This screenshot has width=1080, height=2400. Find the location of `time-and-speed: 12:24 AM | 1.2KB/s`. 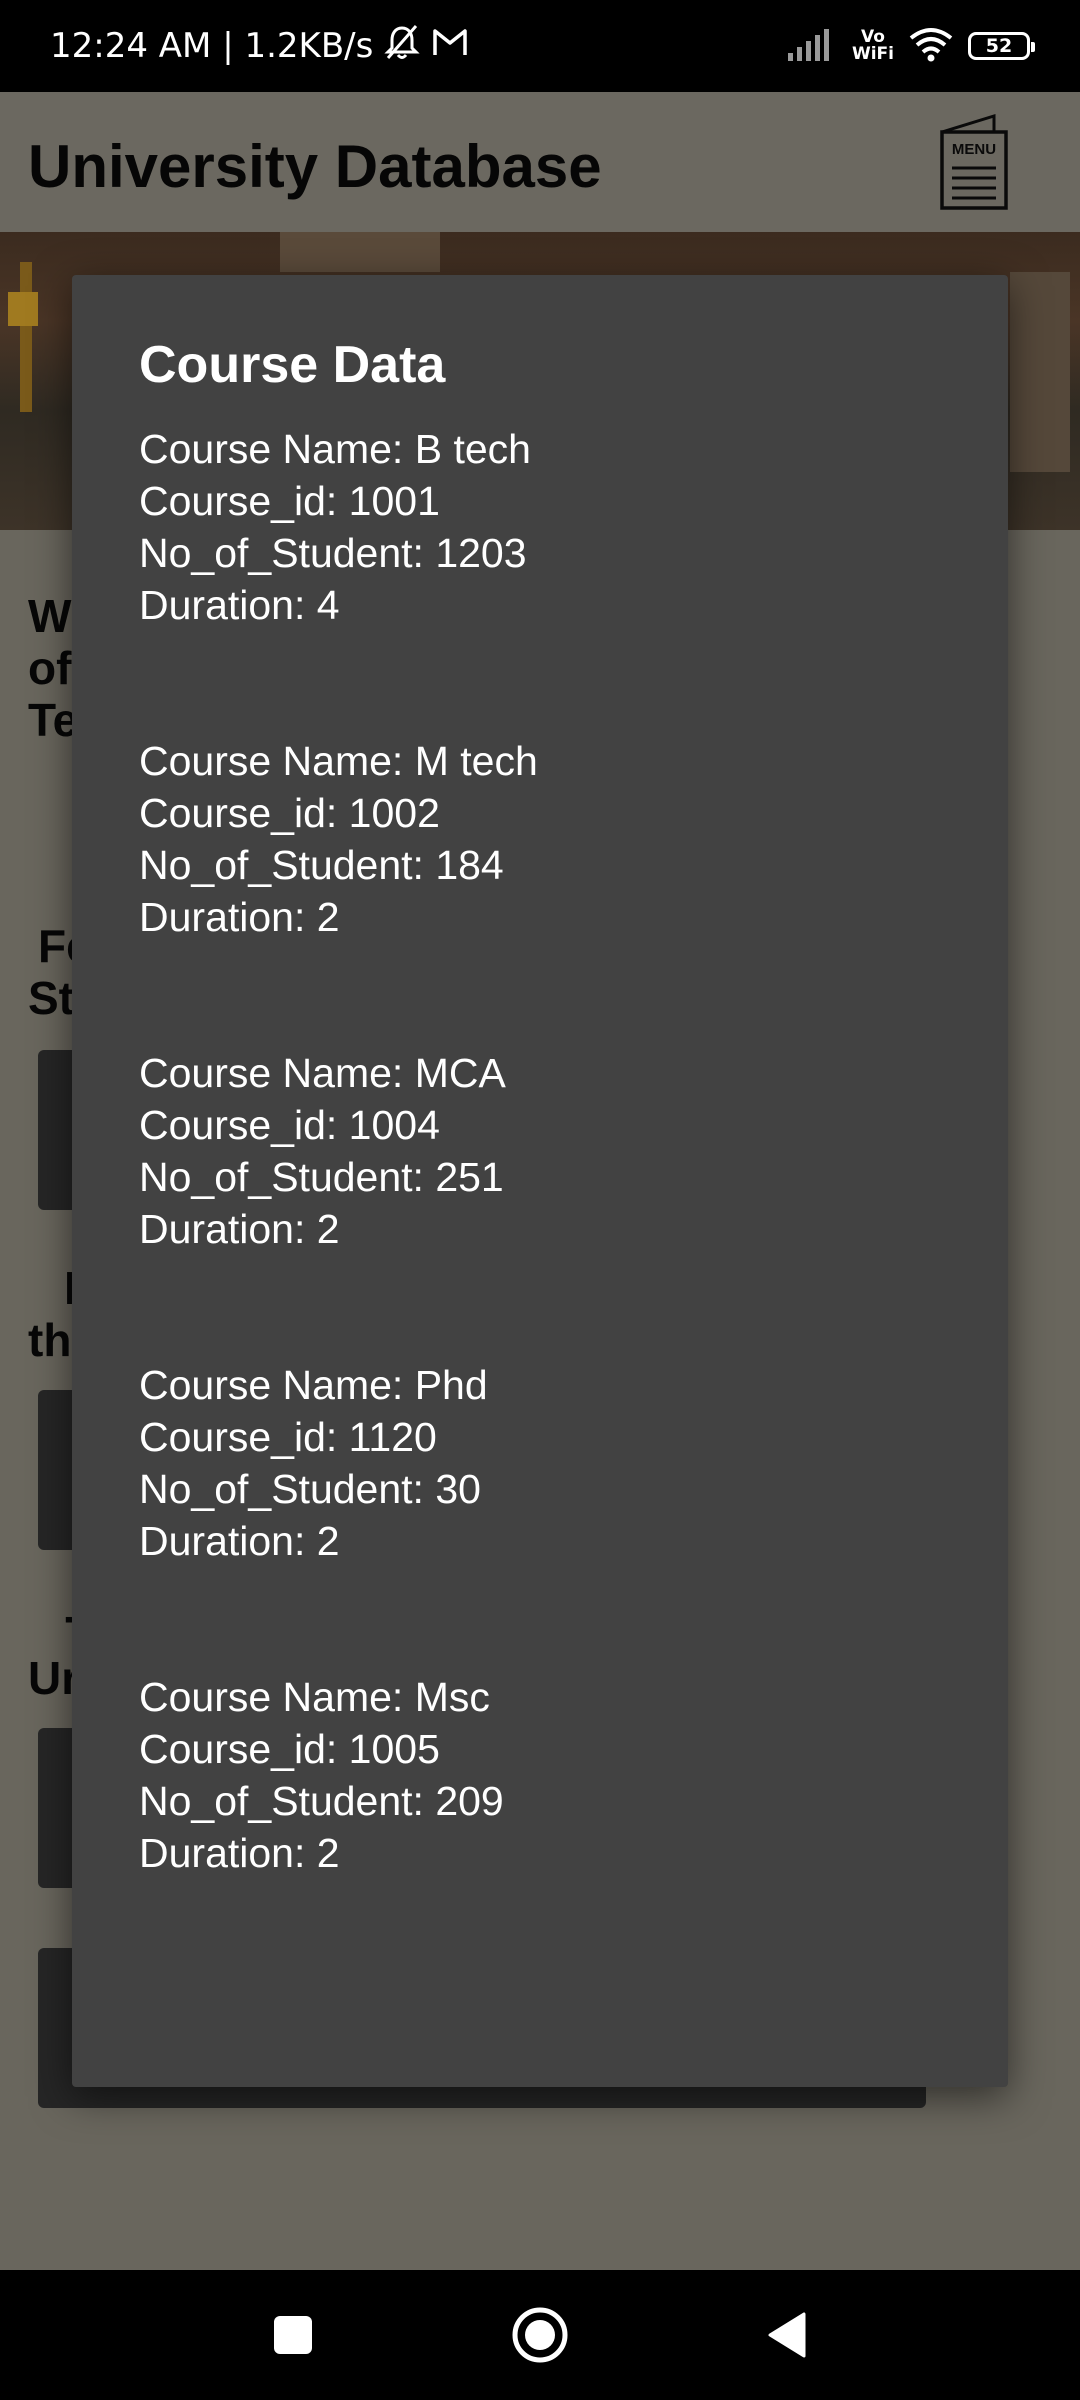

time-and-speed: 12:24 AM | 1.2KB/s is located at coordinates (212, 46).